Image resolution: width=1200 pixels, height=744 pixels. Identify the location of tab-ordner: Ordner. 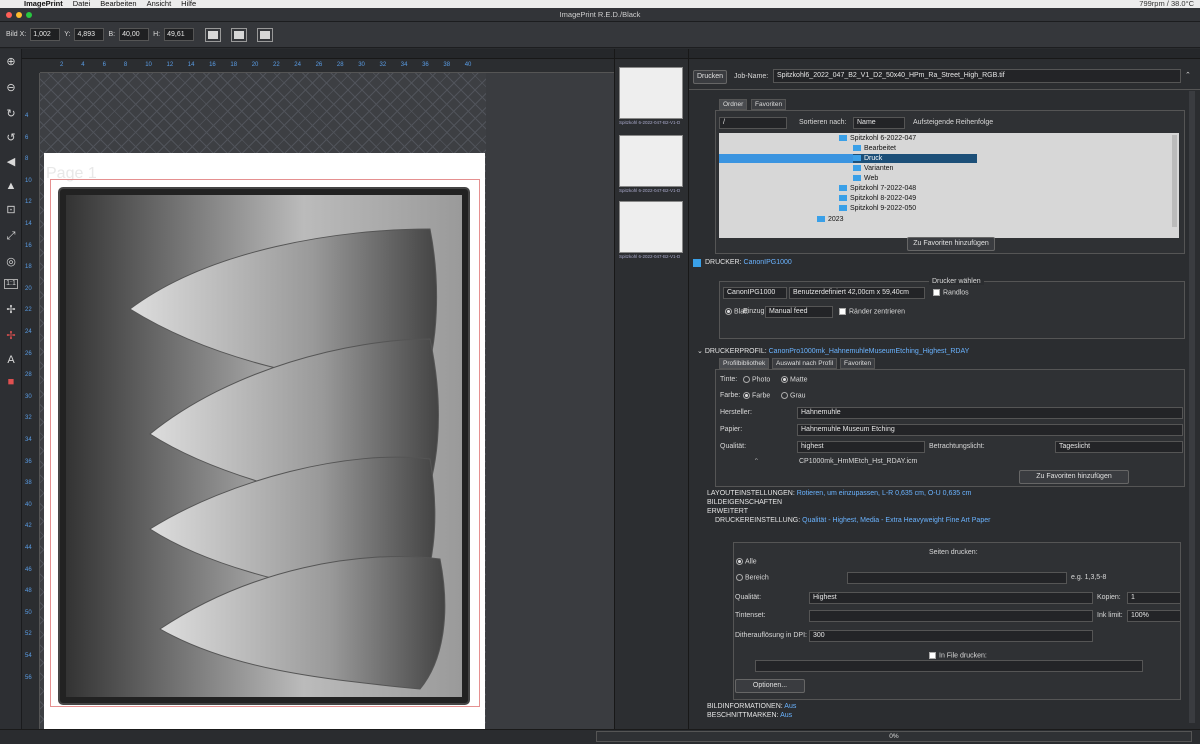
(733, 104).